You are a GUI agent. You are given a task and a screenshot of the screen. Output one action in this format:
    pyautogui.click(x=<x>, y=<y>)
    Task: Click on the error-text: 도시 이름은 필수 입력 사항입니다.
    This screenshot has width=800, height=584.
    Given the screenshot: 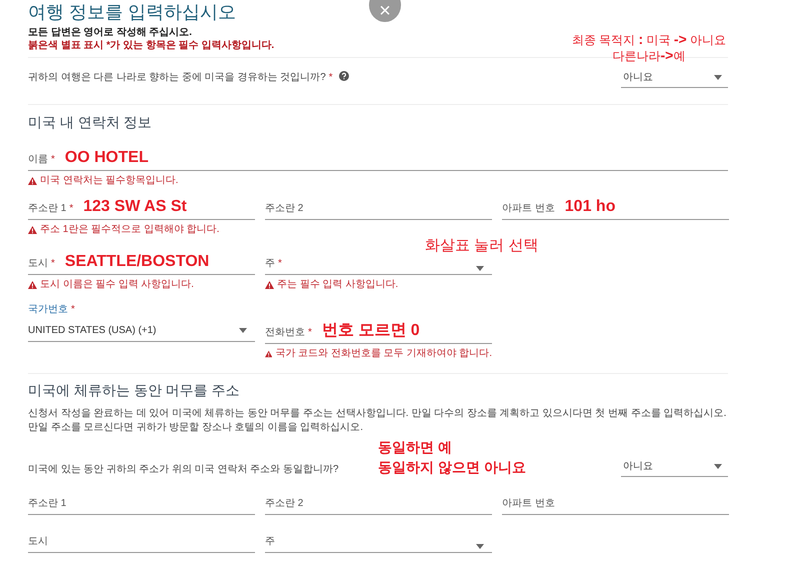 What is the action you would take?
    pyautogui.click(x=117, y=285)
    